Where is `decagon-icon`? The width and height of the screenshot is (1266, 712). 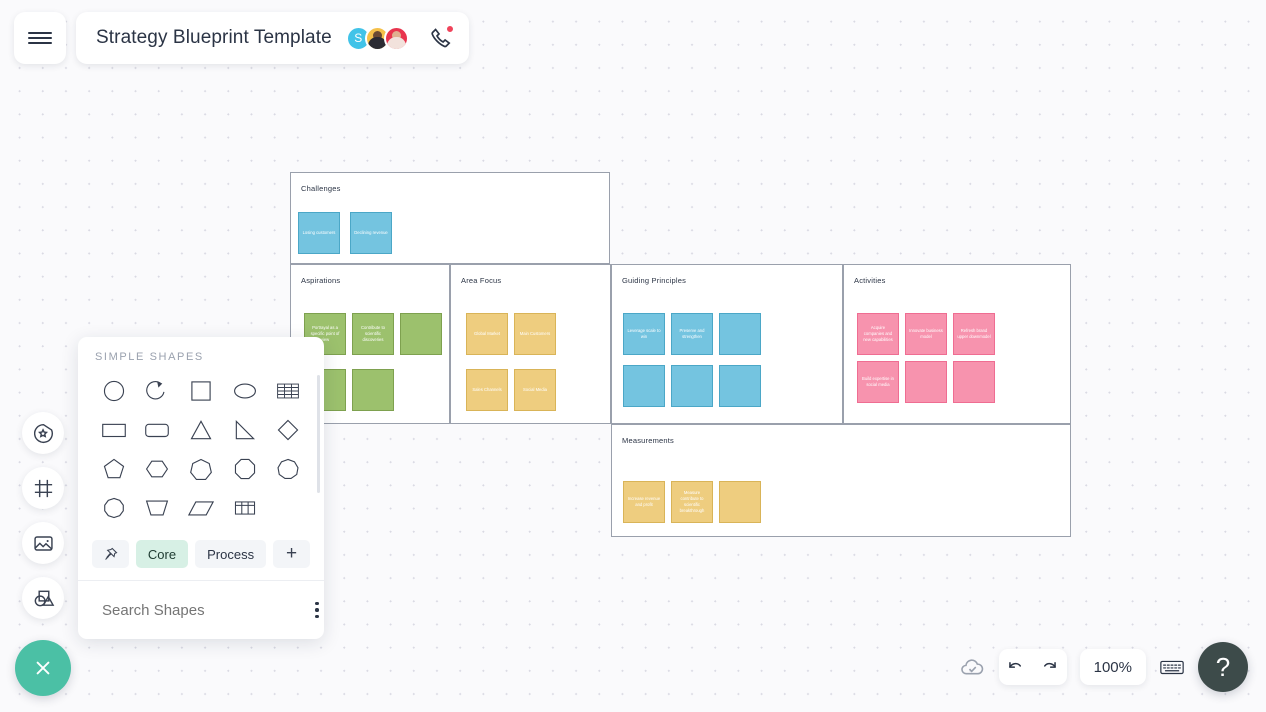
decagon-icon is located at coordinates (113, 507).